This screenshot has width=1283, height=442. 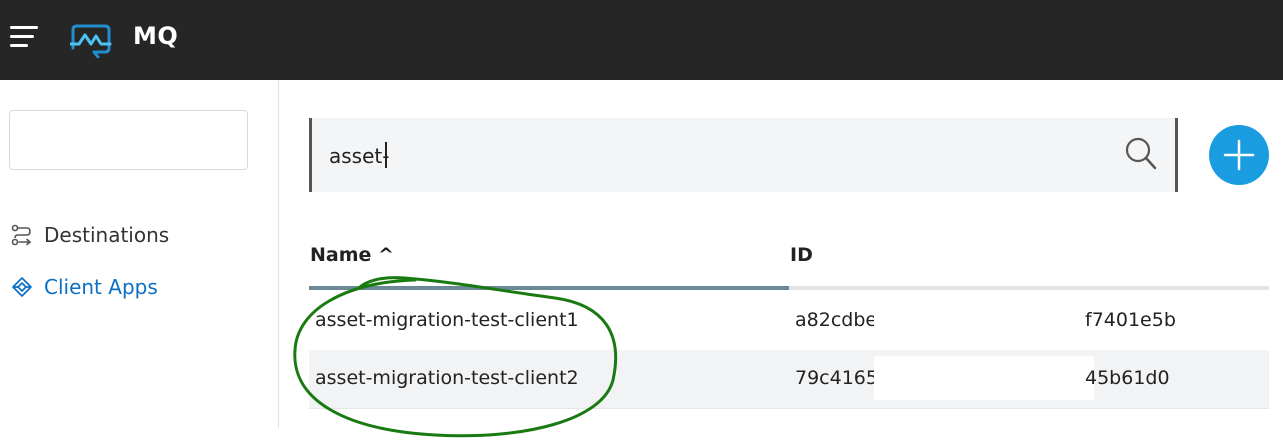 What do you see at coordinates (21, 235) in the screenshot?
I see `route-icon` at bounding box center [21, 235].